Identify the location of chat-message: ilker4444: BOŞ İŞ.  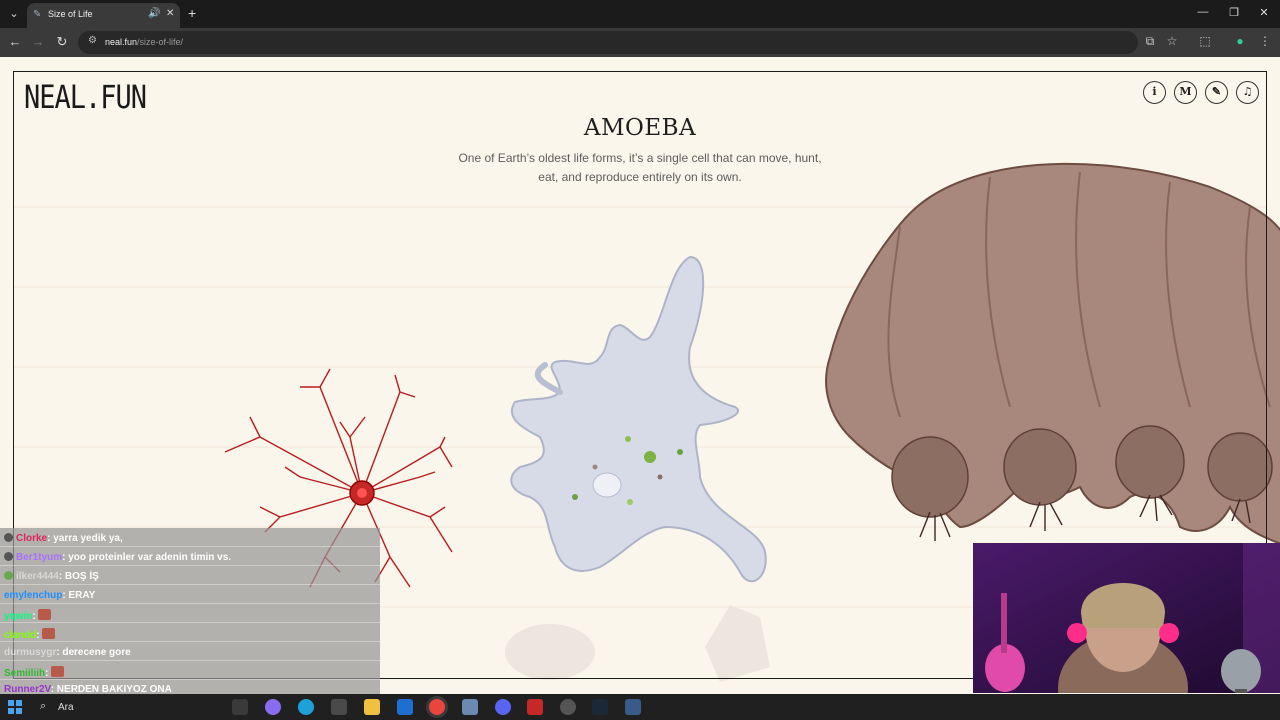
(51, 579).